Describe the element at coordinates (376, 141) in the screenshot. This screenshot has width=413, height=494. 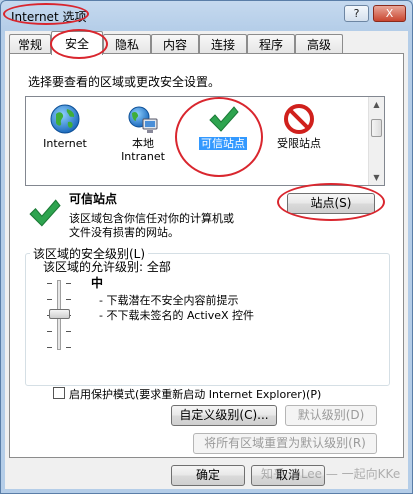
I see `zone-list-scrollbar: ▲ ▼` at that location.